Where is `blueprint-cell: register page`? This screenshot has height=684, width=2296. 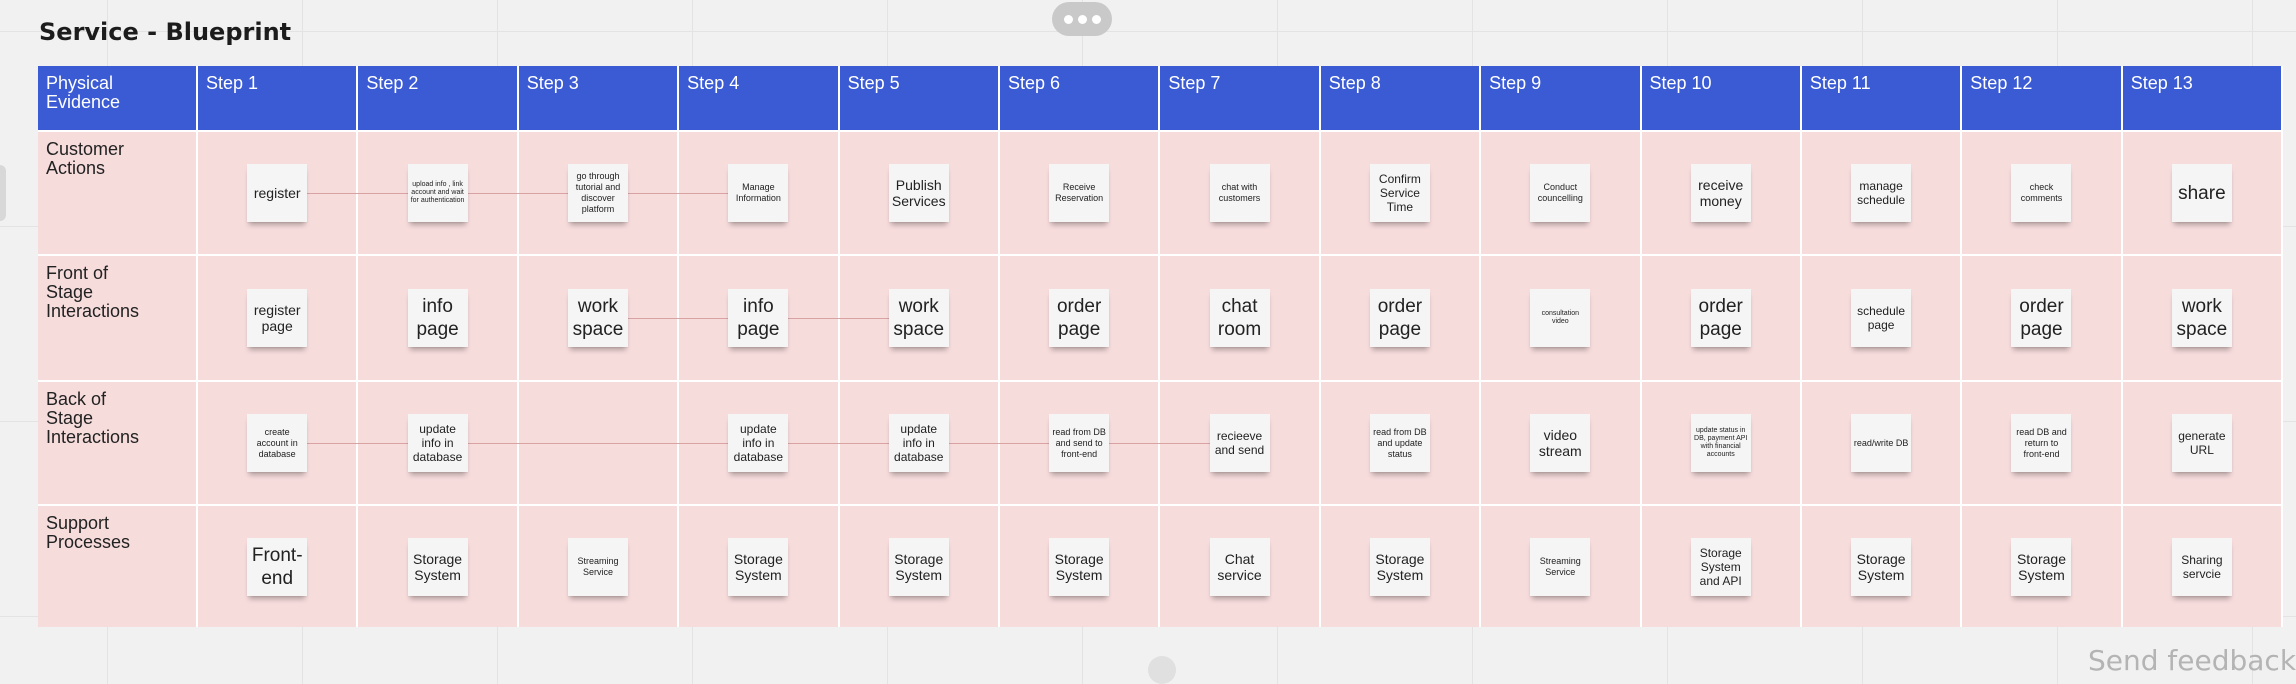 blueprint-cell: register page is located at coordinates (278, 317).